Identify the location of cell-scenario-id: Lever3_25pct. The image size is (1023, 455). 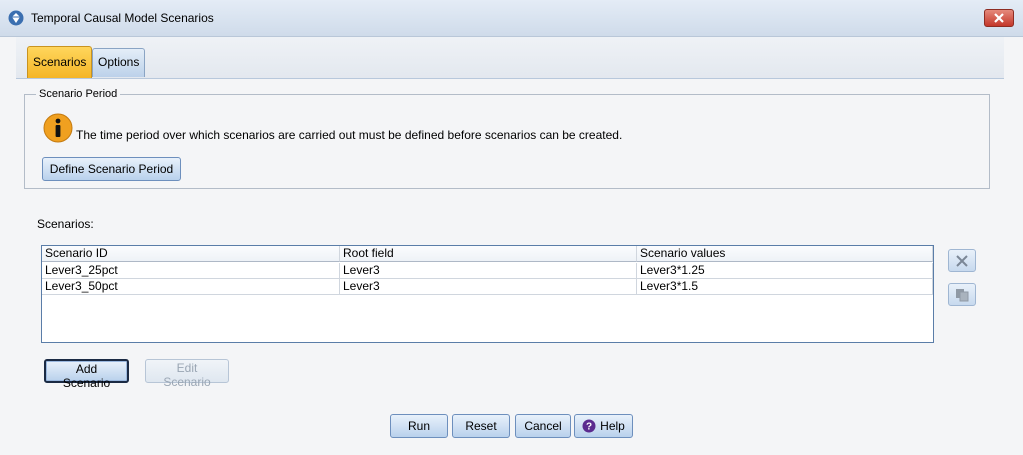
(191, 271).